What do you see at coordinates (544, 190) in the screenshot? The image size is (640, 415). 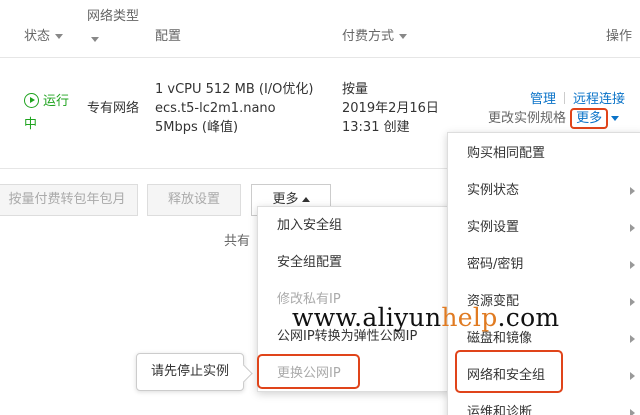 I see `menu-item-instance-status: 实例状态` at bounding box center [544, 190].